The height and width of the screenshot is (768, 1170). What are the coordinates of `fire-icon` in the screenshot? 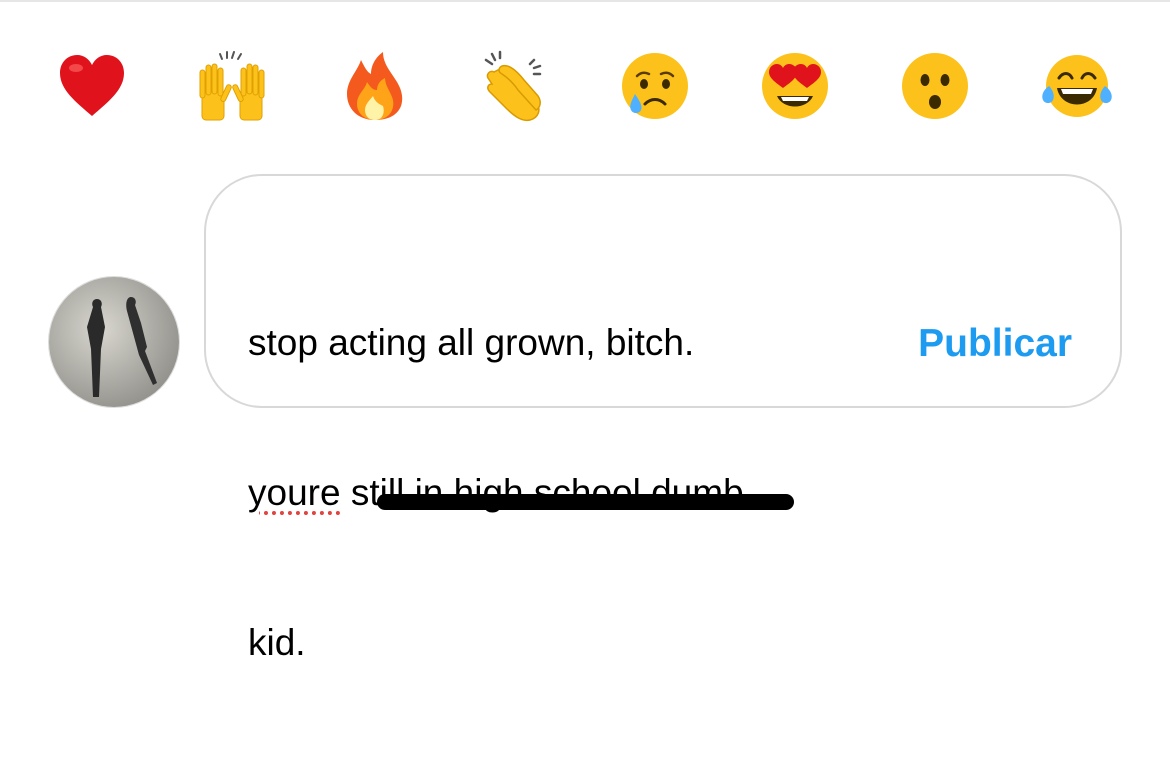 It's located at (375, 86).